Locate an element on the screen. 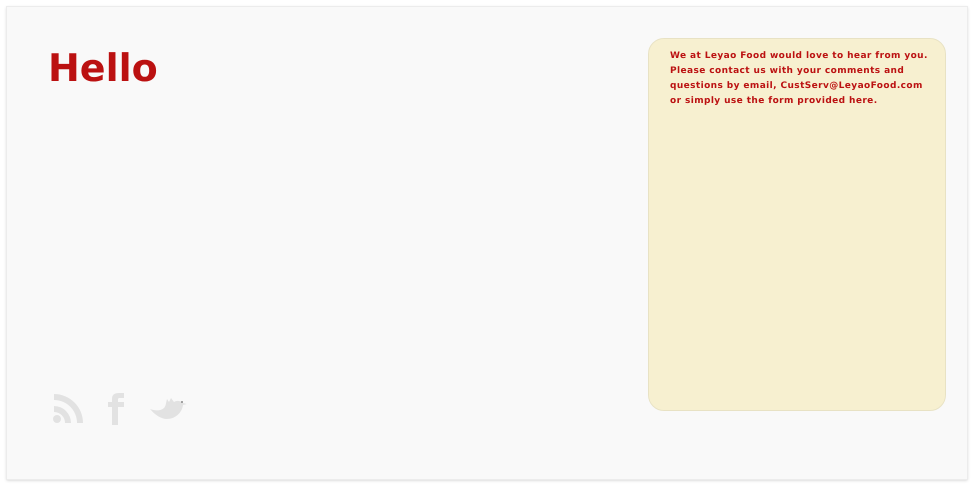 Image resolution: width=974 pixels, height=486 pixels. contact-note: We at Leyao Food would love to hear from you. Please contact us with your comments and questions by email, CustServ@LeyaoFood.com or simply use the form provided here. is located at coordinates (799, 79).